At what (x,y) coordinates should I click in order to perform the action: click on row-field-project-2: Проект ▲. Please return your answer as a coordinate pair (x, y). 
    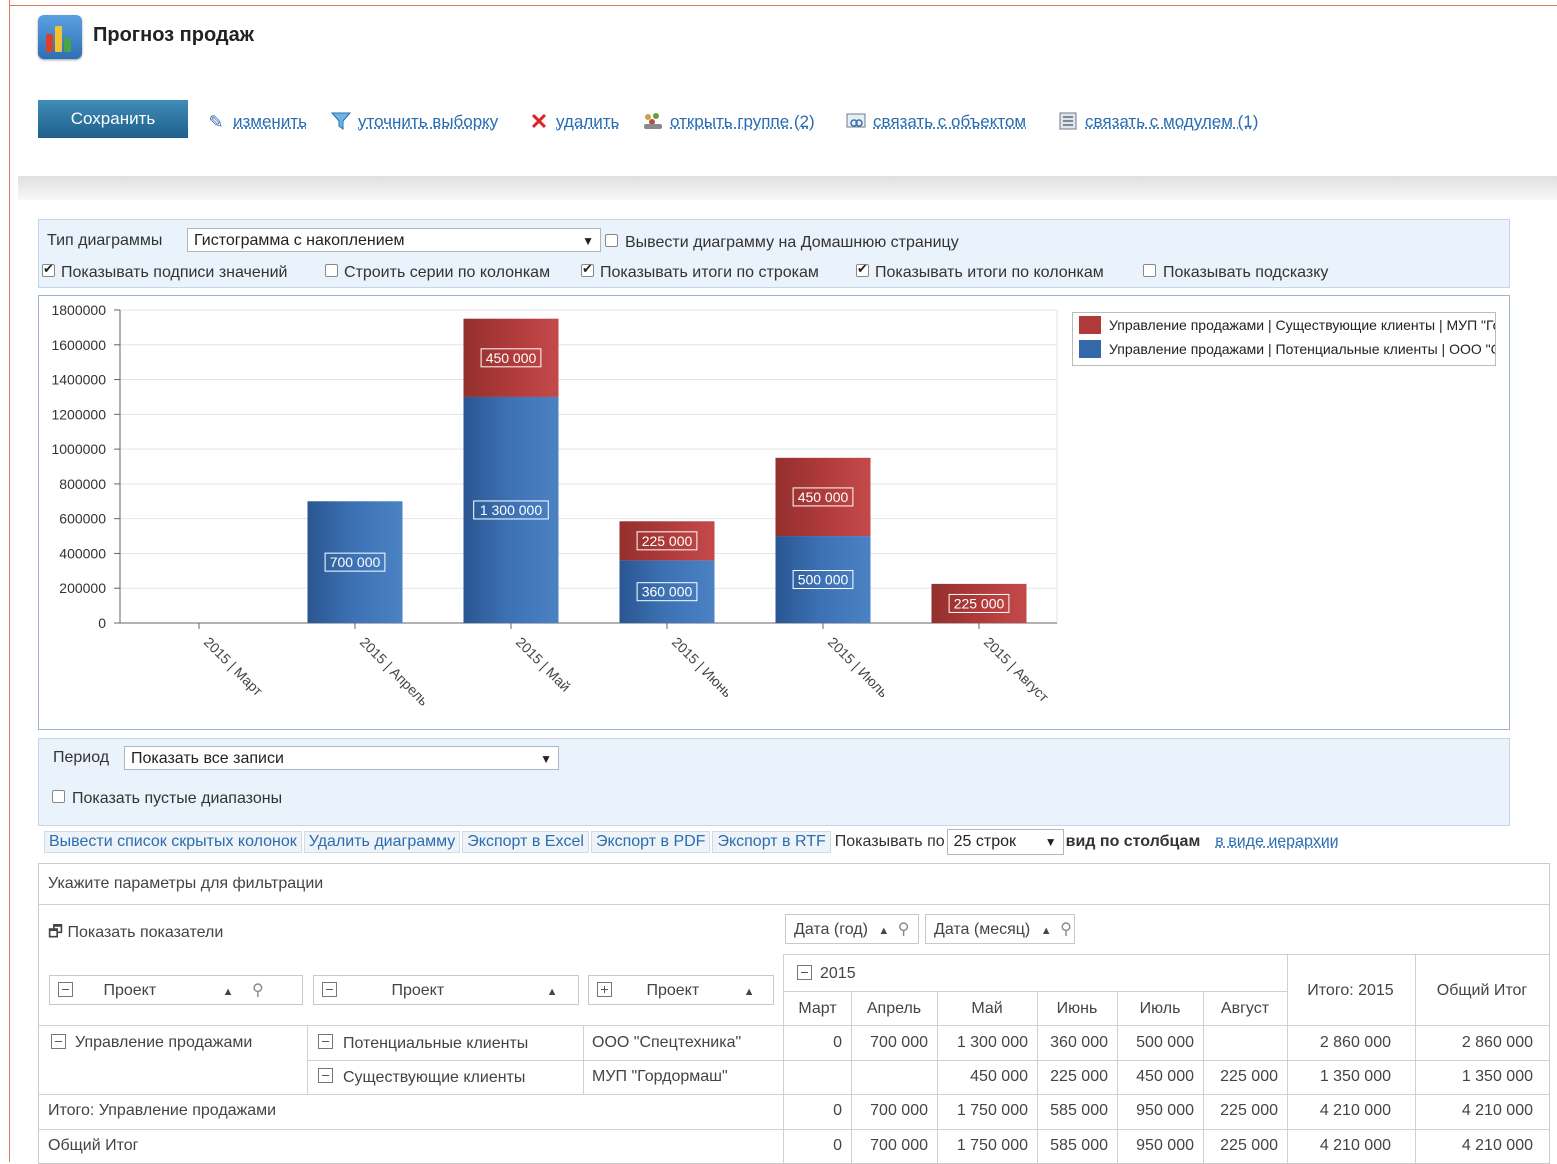
    Looking at the image, I should click on (446, 990).